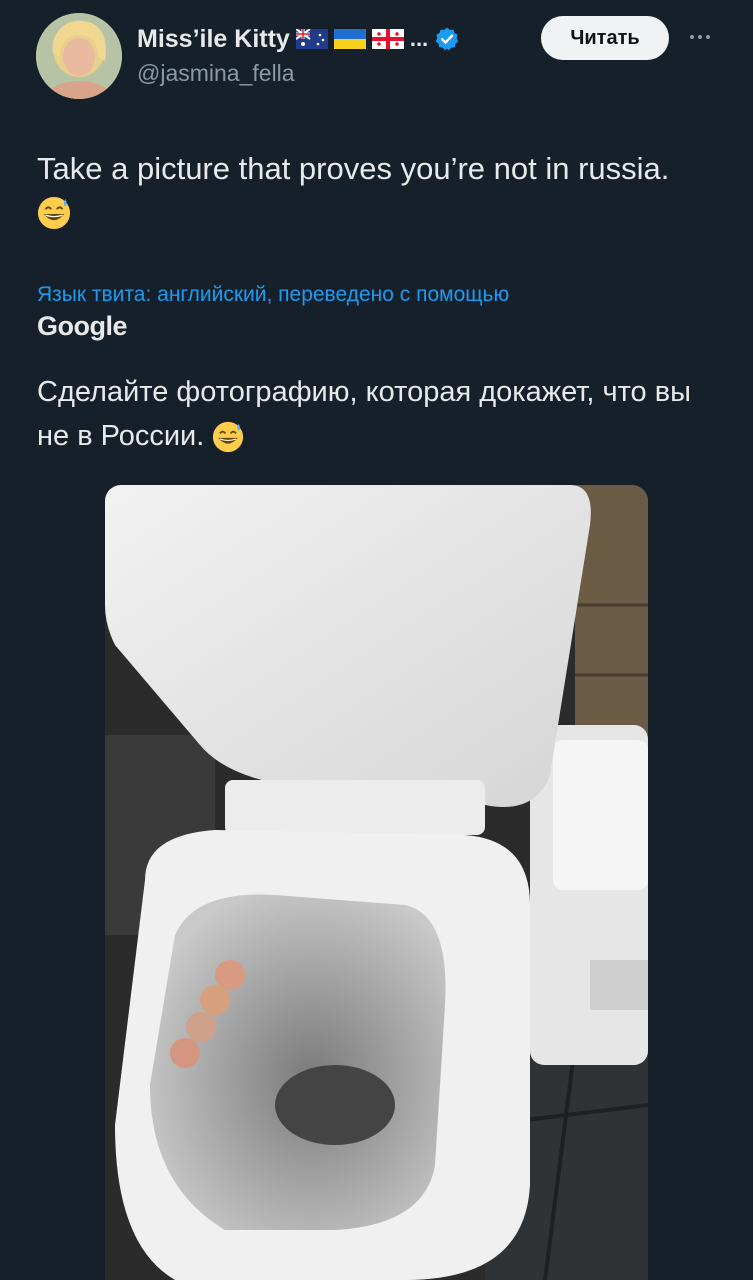  What do you see at coordinates (700, 37) in the screenshot?
I see `more-options-icon` at bounding box center [700, 37].